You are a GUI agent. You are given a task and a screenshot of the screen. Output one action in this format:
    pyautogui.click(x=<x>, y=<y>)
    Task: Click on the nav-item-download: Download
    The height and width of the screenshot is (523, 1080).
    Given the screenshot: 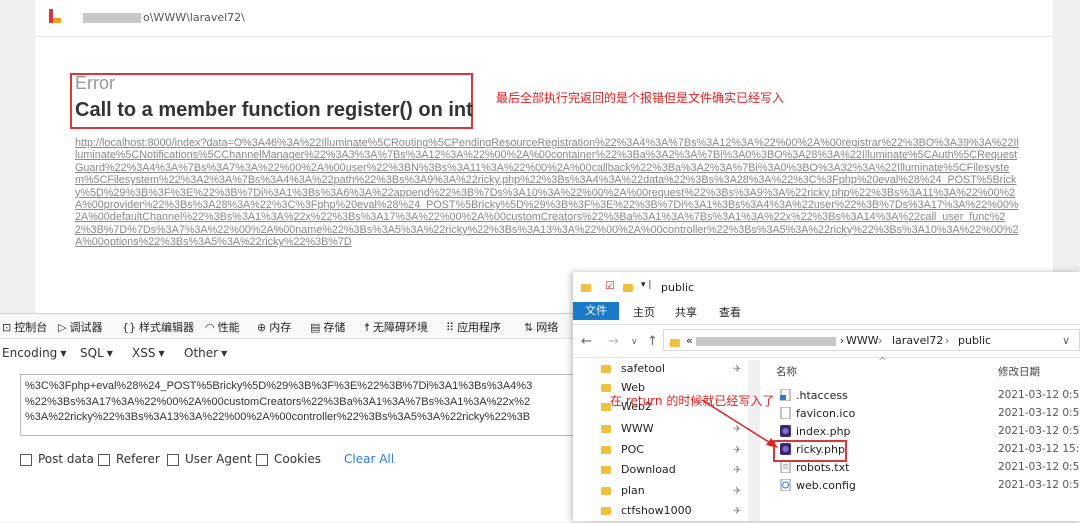 What is the action you would take?
    pyautogui.click(x=638, y=472)
    